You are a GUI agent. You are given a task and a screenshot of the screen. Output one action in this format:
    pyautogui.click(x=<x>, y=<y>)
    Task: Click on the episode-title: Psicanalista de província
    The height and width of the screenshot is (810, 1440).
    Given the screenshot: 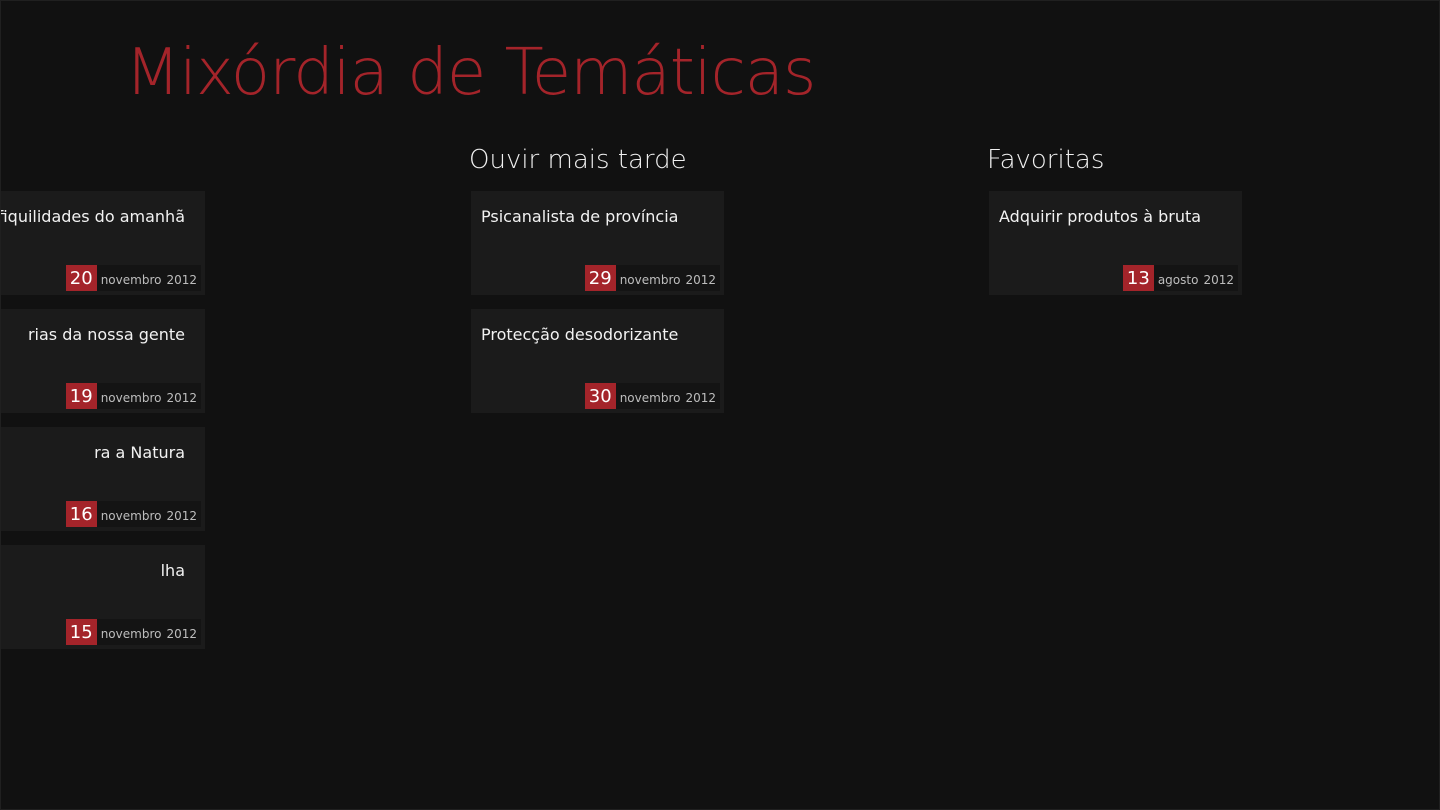 What is the action you would take?
    pyautogui.click(x=580, y=216)
    